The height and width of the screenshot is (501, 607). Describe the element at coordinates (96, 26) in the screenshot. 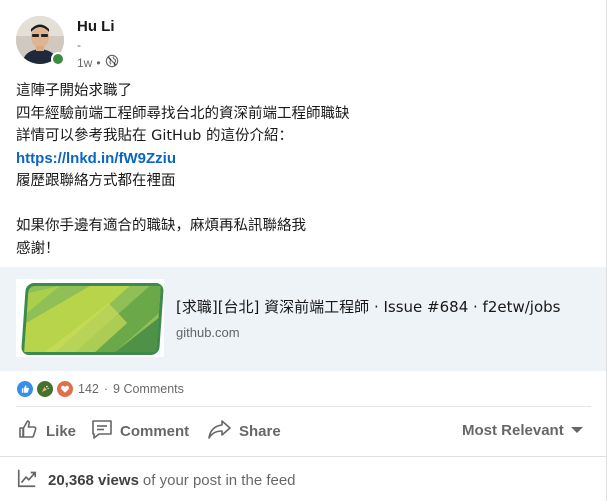

I see `author-name: Hu Li` at that location.